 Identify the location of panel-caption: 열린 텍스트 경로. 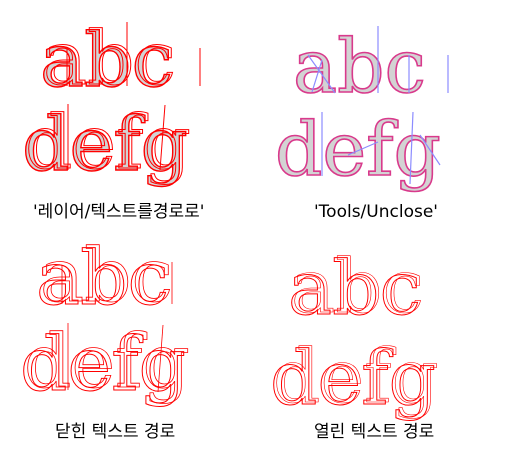
(374, 432).